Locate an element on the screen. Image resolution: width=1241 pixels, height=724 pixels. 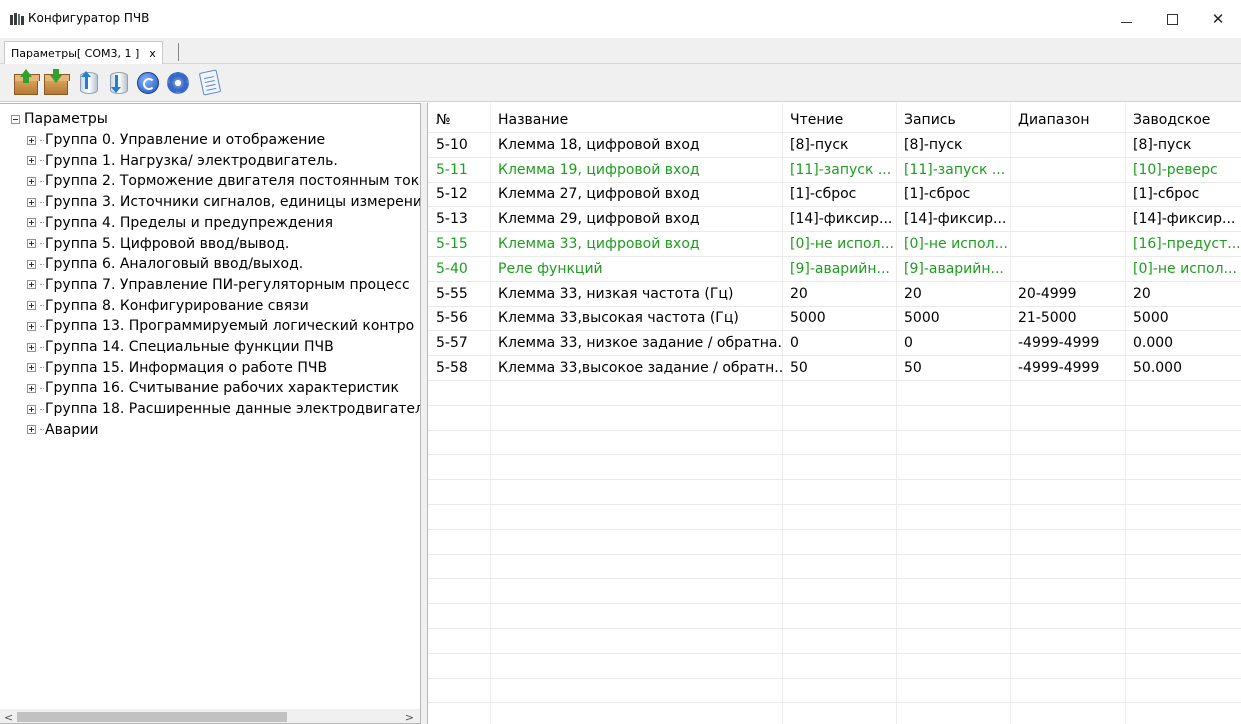
cell-name: Клемма 27, цифровой вход is located at coordinates (636, 194).